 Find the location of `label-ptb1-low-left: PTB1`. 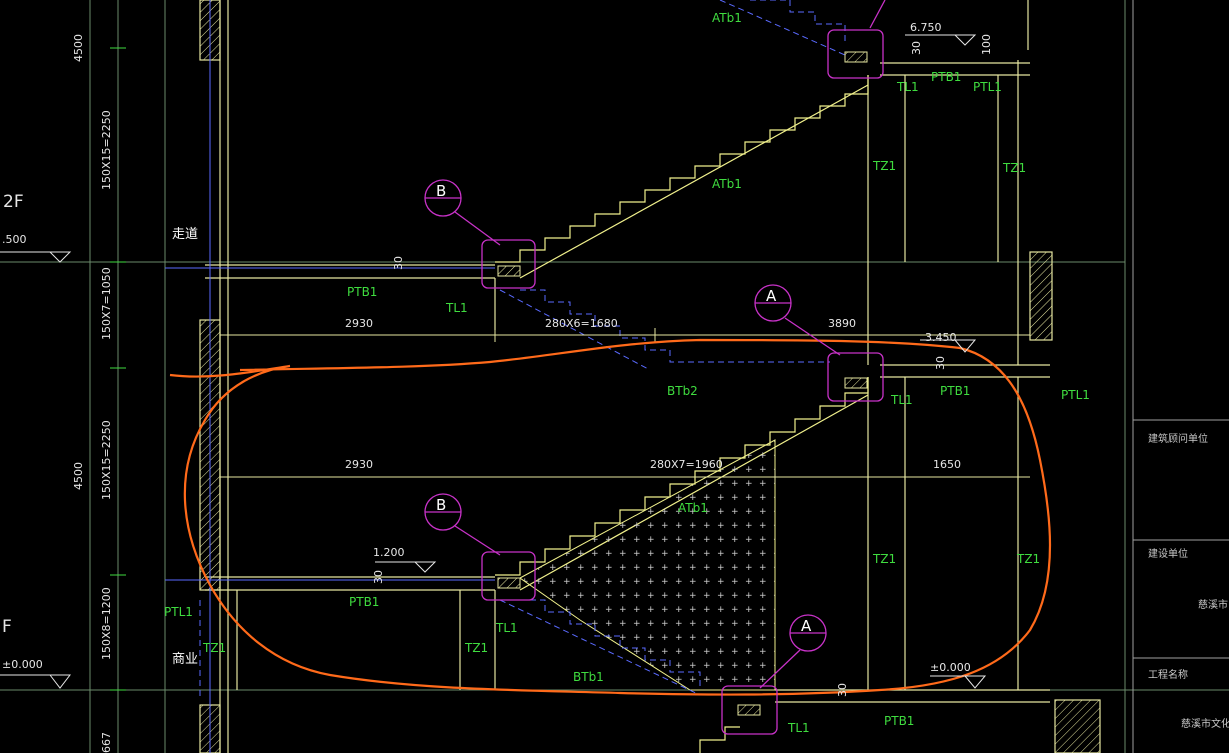

label-ptb1-low-left: PTB1 is located at coordinates (364, 602).